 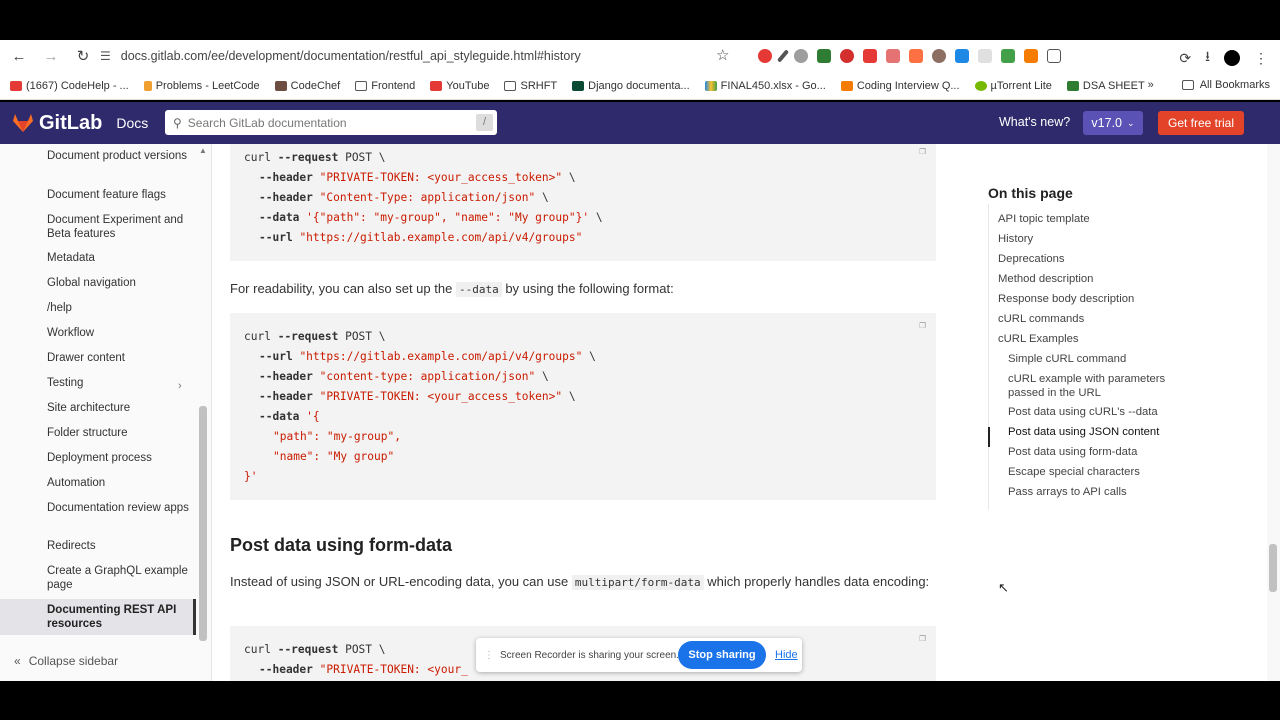 What do you see at coordinates (722, 655) in the screenshot?
I see `stop-sharing-button: Stop sharing` at bounding box center [722, 655].